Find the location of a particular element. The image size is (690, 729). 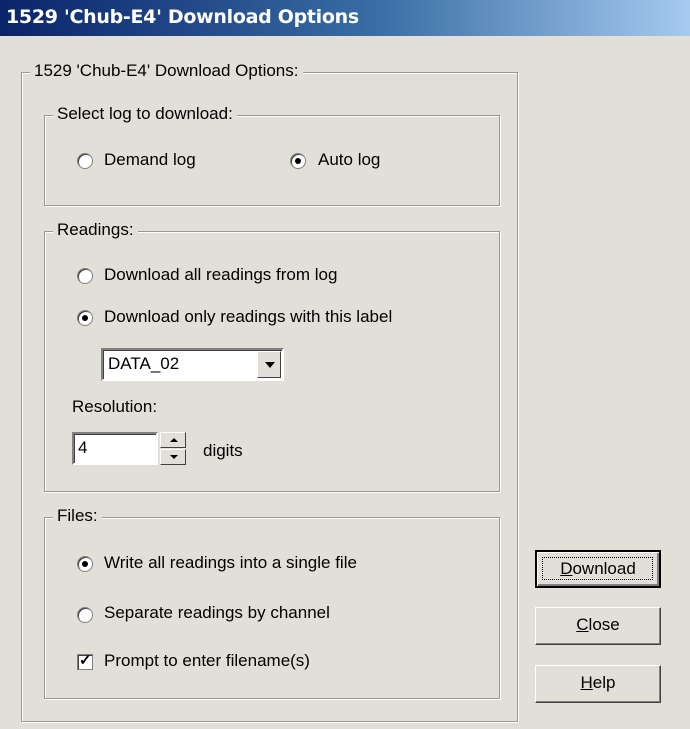

resolution-input: 4 is located at coordinates (115, 448).